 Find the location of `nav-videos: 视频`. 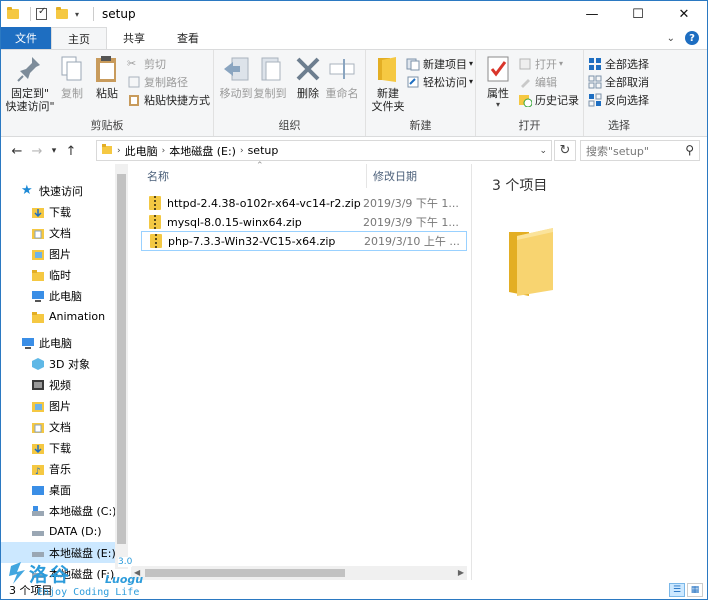

nav-videos: 视频 is located at coordinates (51, 384).